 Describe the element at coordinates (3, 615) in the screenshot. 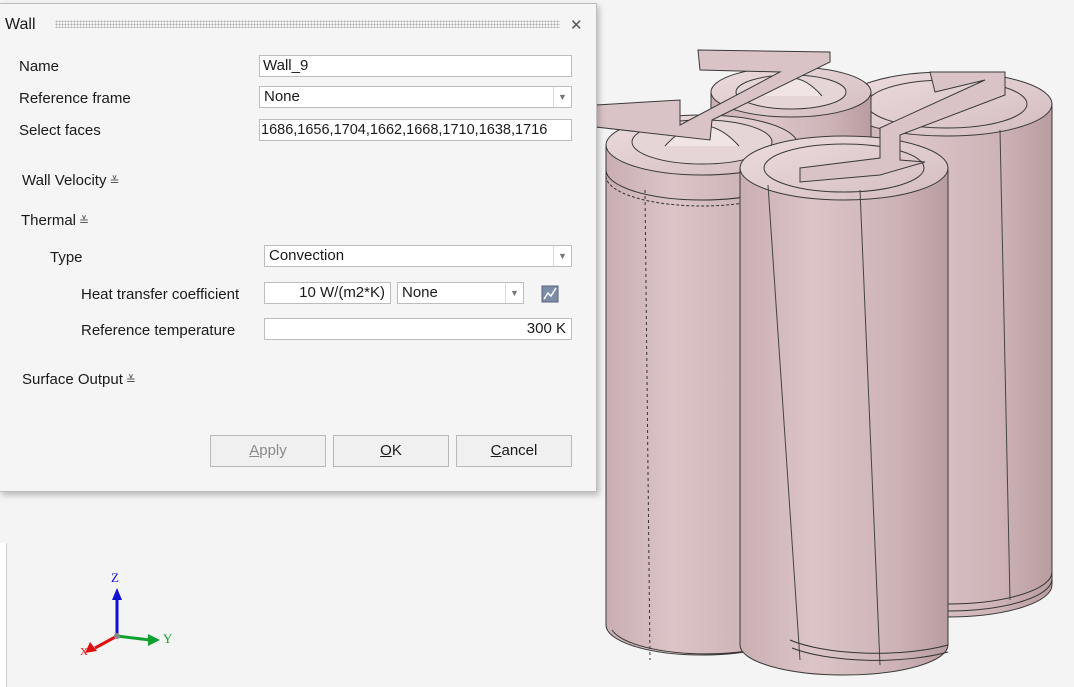

I see `left-panel-edge` at that location.